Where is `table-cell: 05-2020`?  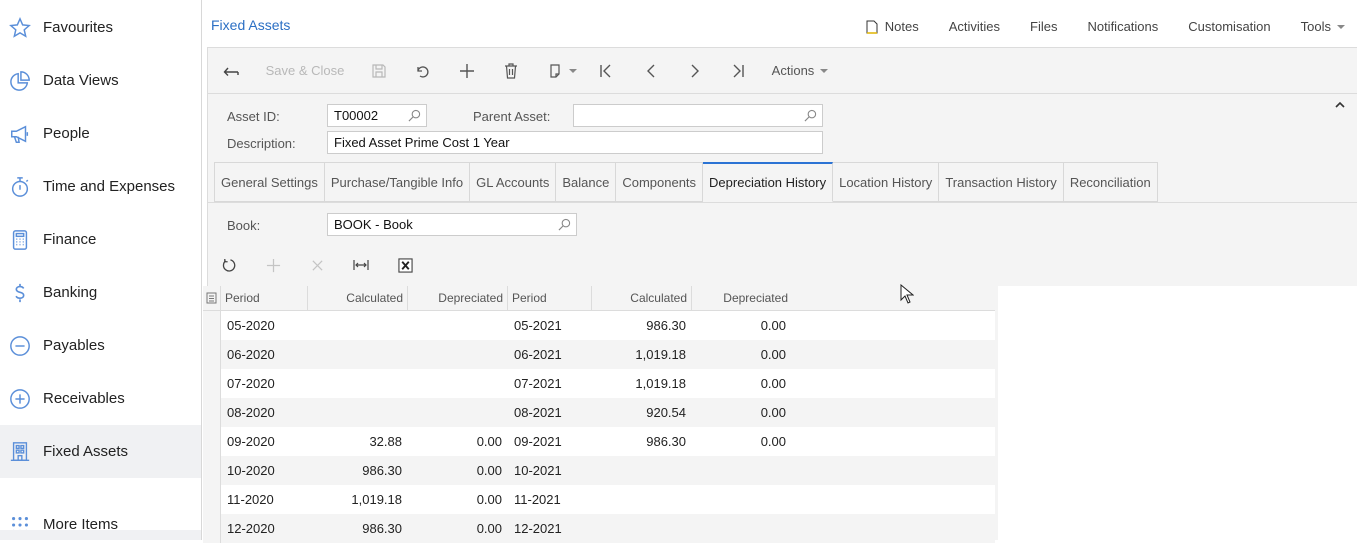
table-cell: 05-2020 is located at coordinates (264, 325).